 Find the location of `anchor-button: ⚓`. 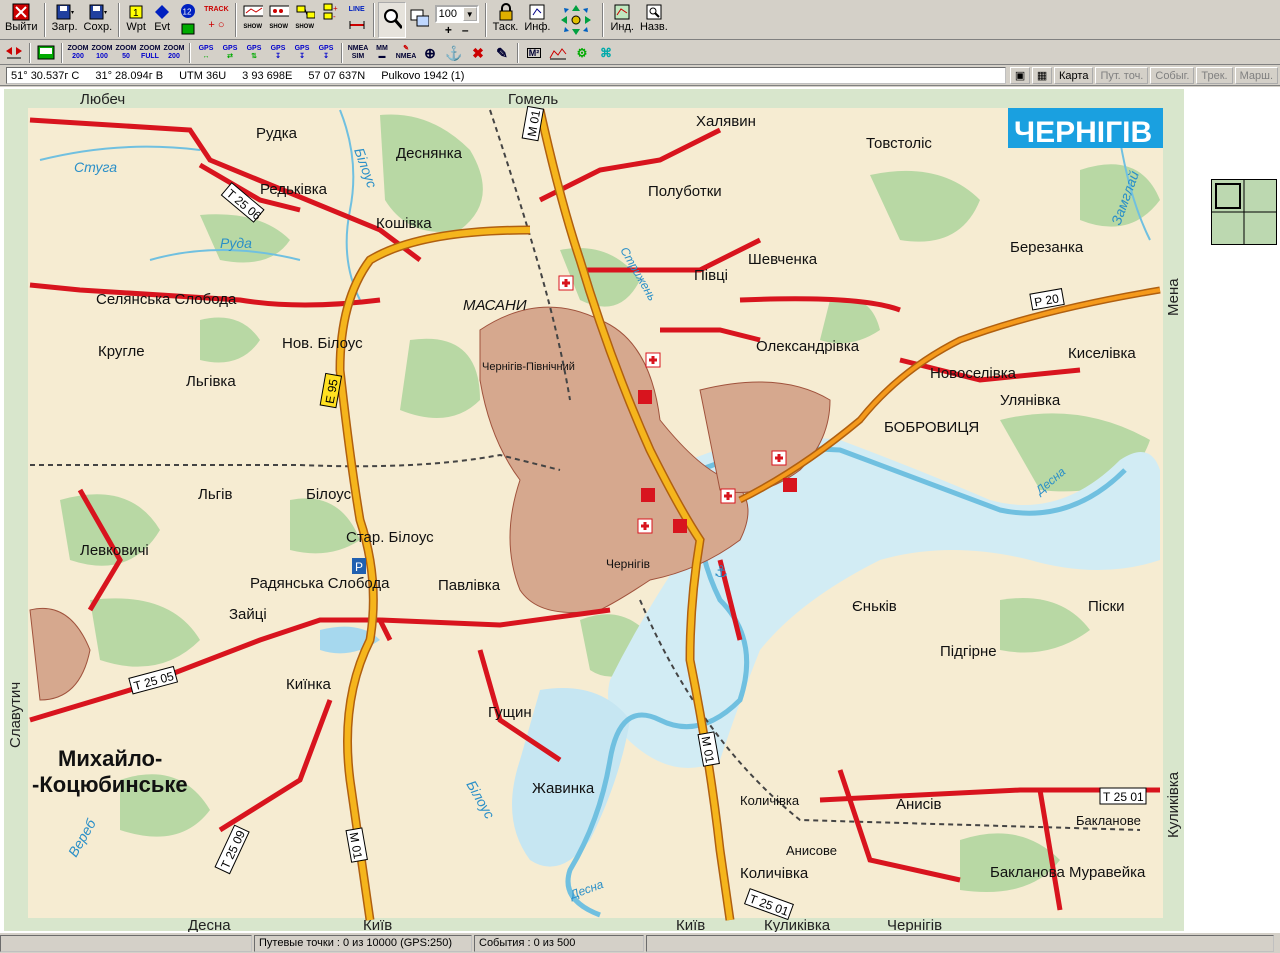

anchor-button: ⚓ is located at coordinates (454, 53).